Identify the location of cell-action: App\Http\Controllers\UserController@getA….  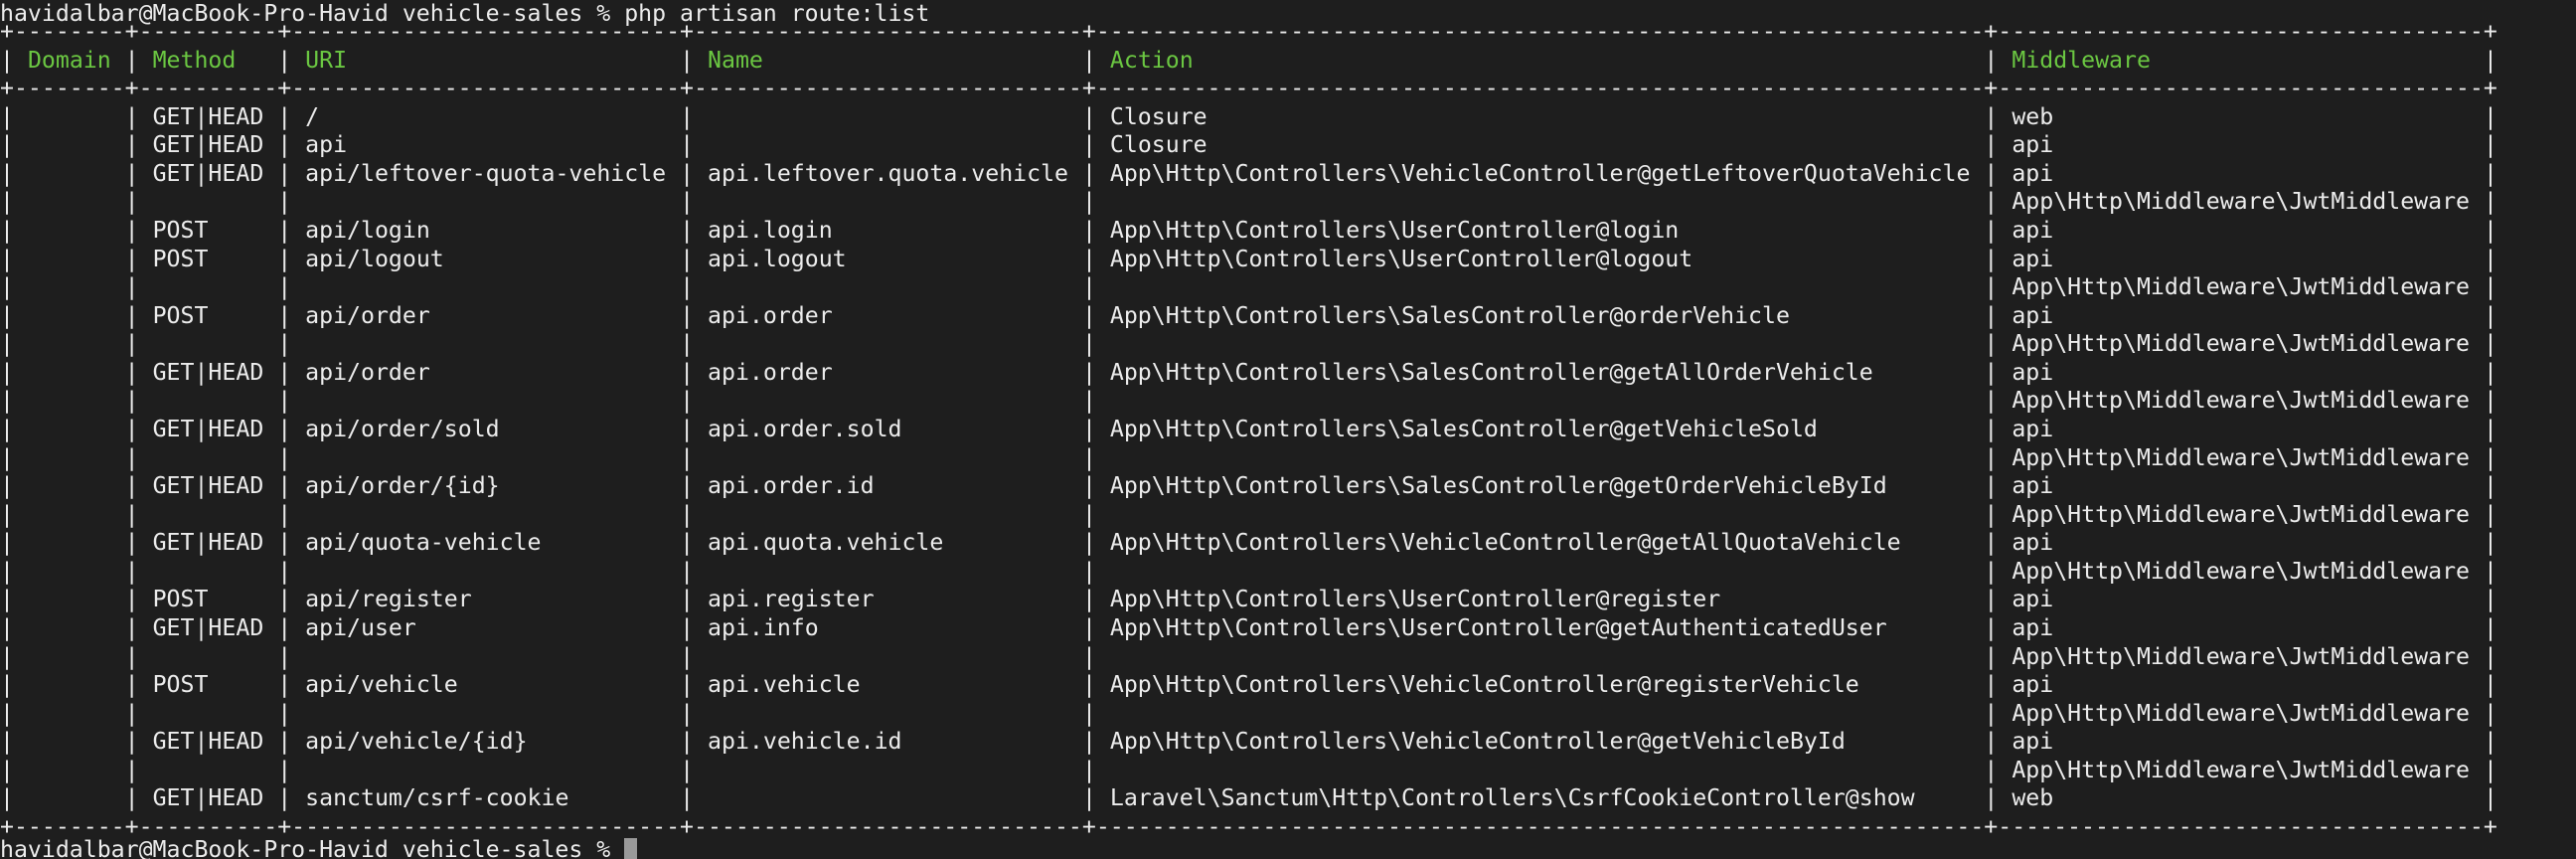
(1498, 627).